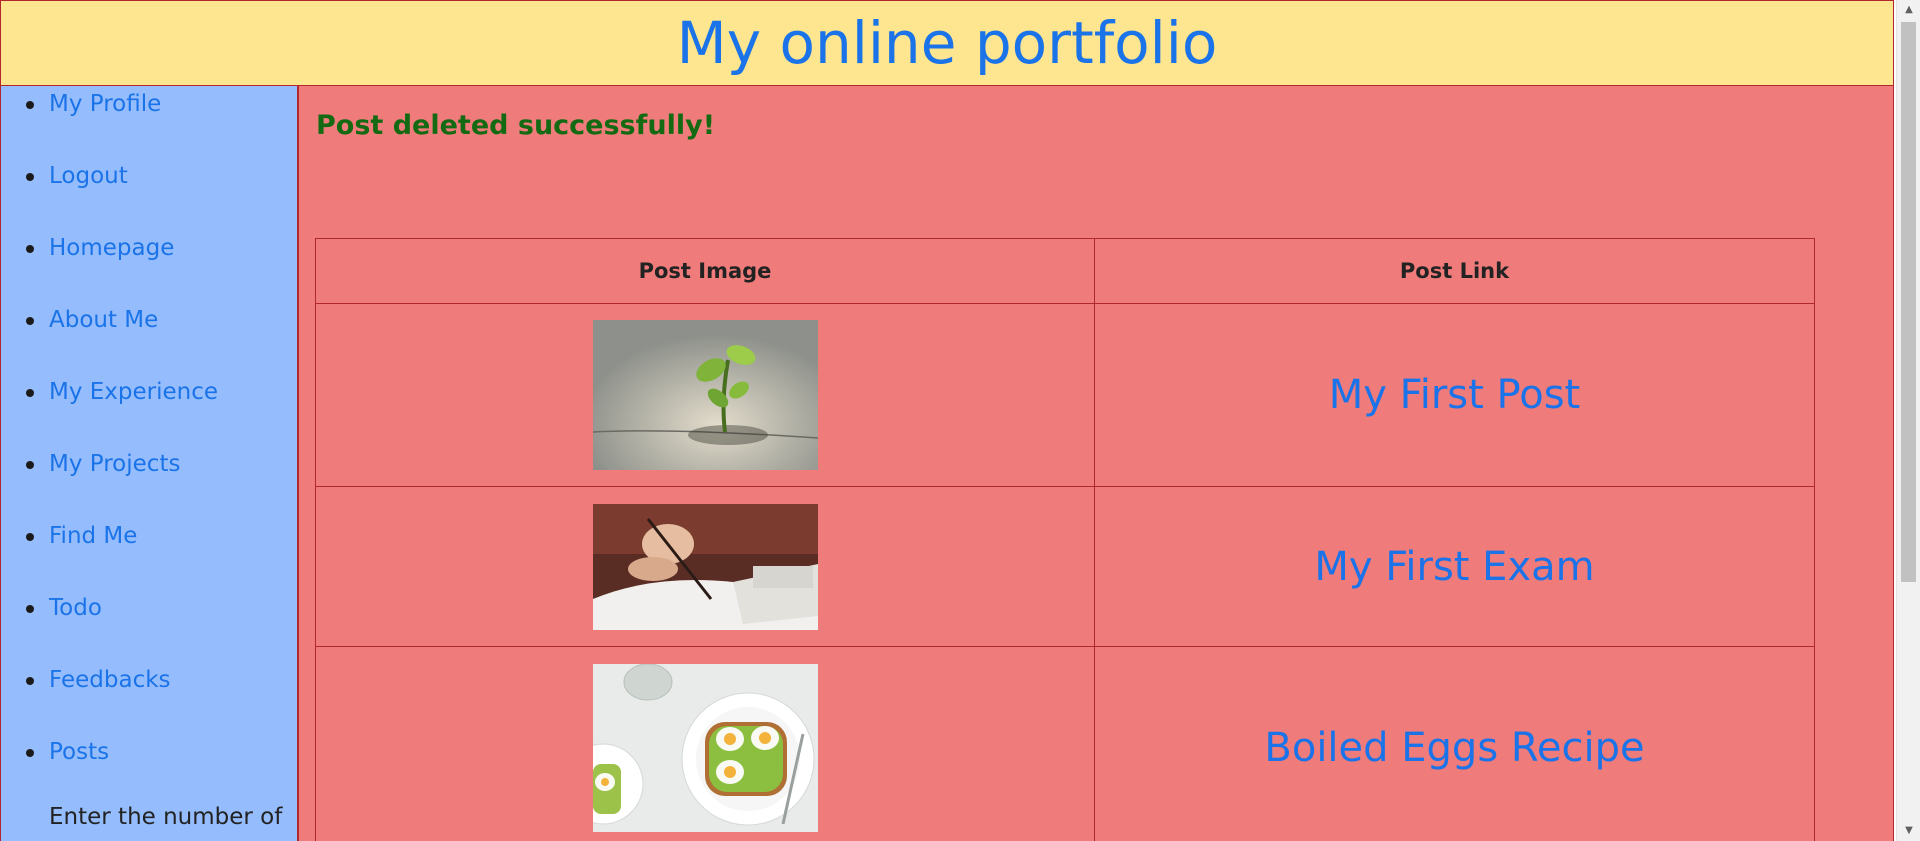 Image resolution: width=1920 pixels, height=841 pixels. I want to click on post-link-cell: My First Exam, so click(1454, 566).